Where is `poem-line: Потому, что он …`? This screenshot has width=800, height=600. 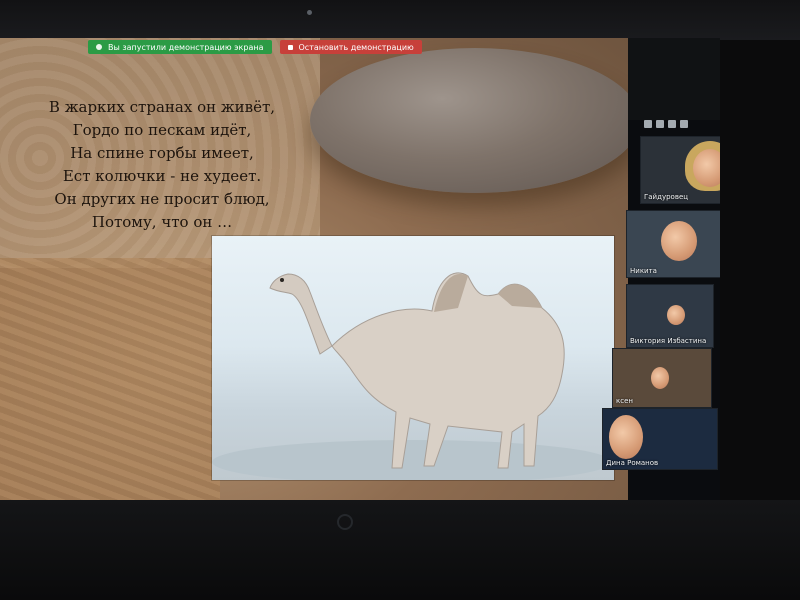
poem-line: Потому, что он … is located at coordinates (162, 222).